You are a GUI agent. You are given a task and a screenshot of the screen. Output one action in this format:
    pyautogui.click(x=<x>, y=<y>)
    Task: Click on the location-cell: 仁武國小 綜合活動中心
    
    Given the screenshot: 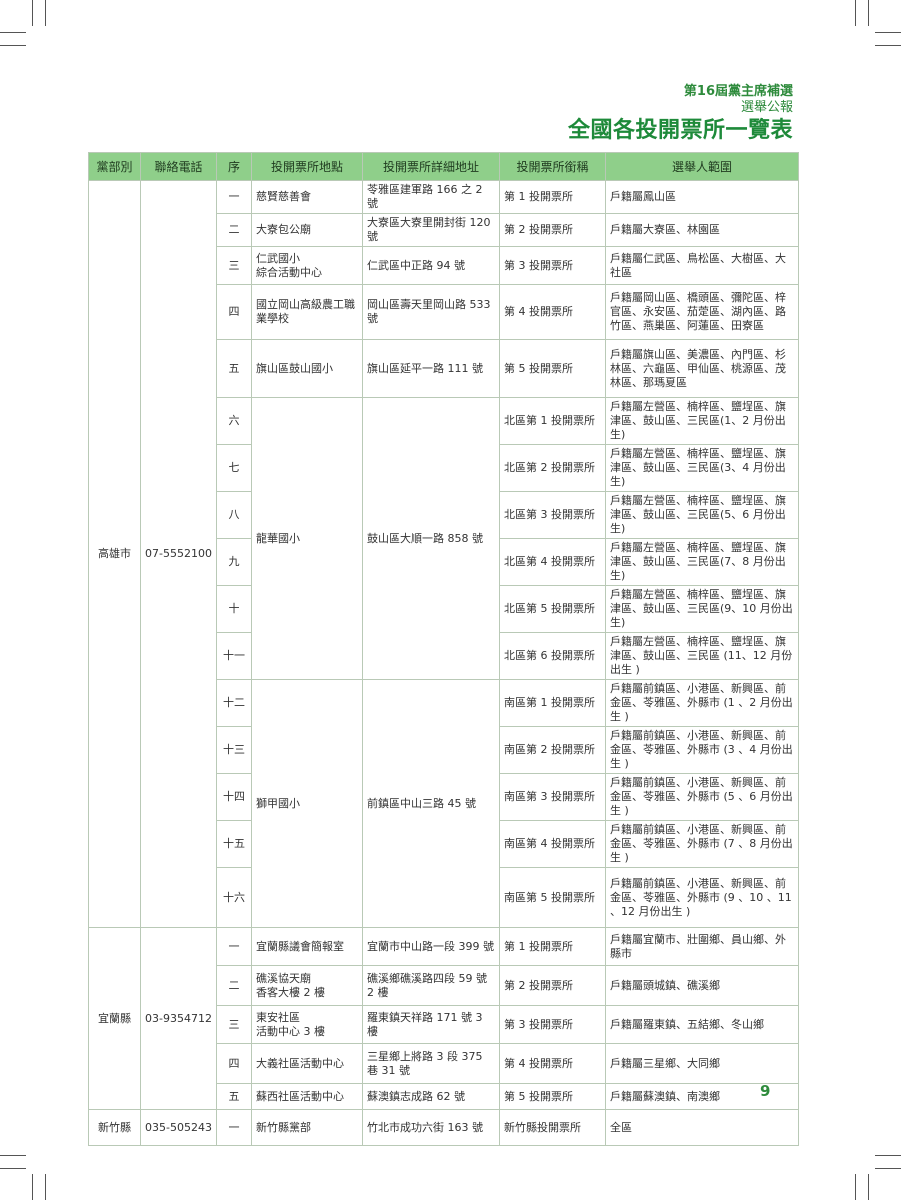 What is the action you would take?
    pyautogui.click(x=307, y=265)
    